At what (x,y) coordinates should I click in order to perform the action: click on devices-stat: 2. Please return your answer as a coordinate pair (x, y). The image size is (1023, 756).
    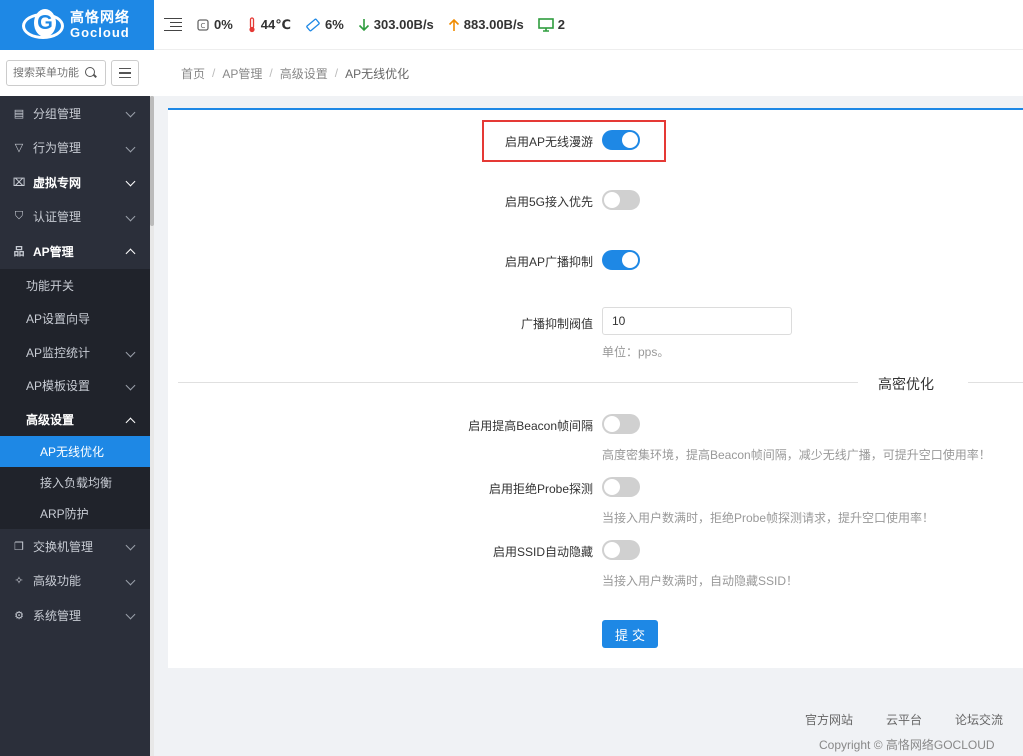
    Looking at the image, I should click on (551, 24).